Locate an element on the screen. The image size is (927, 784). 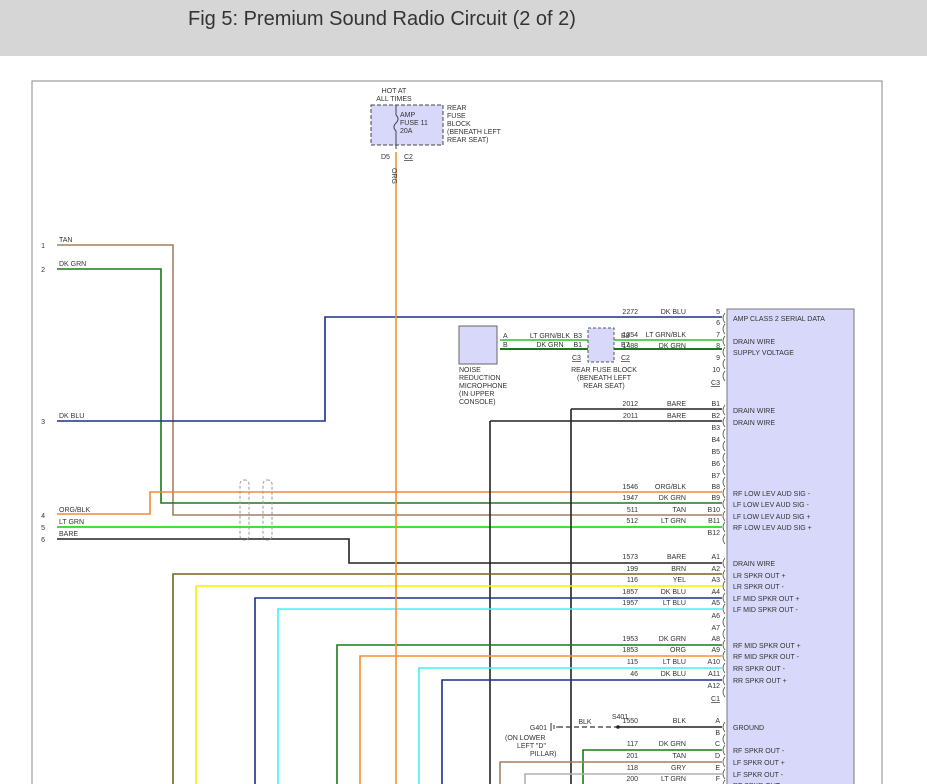
pin-label: A10 is located at coordinates (714, 662).